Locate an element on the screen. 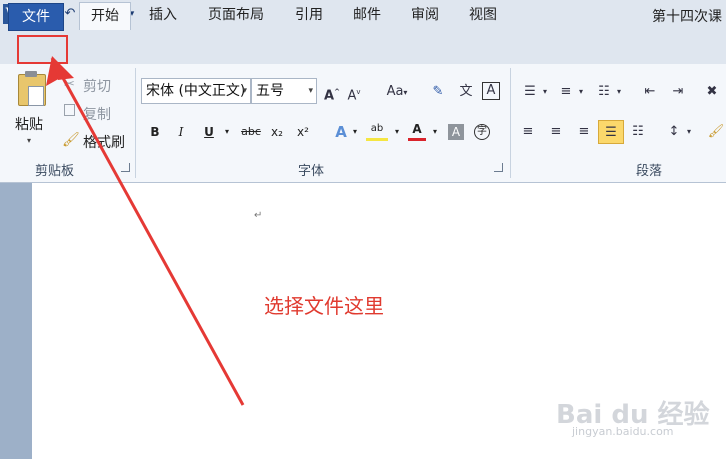 The height and width of the screenshot is (459, 726). document-title: 第十四次课 is located at coordinates (687, 17).